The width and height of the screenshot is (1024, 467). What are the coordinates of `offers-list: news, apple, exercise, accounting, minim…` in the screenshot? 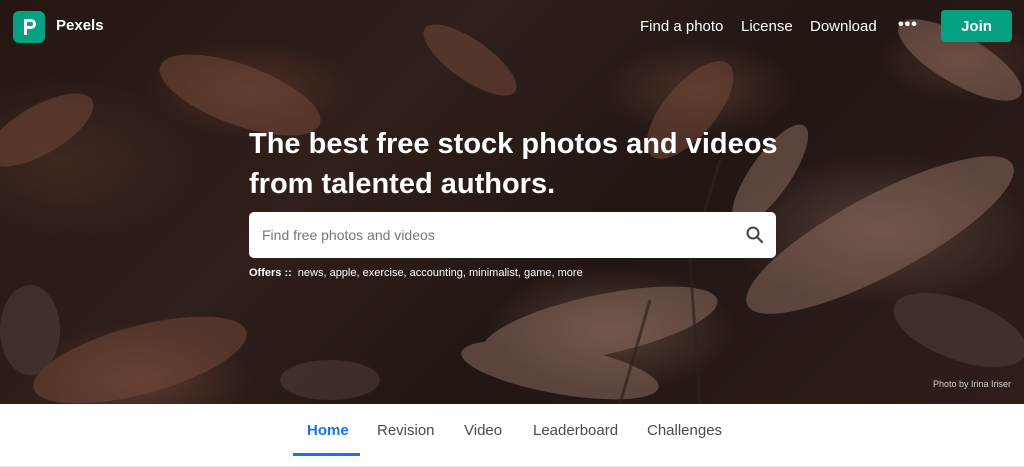 It's located at (440, 273).